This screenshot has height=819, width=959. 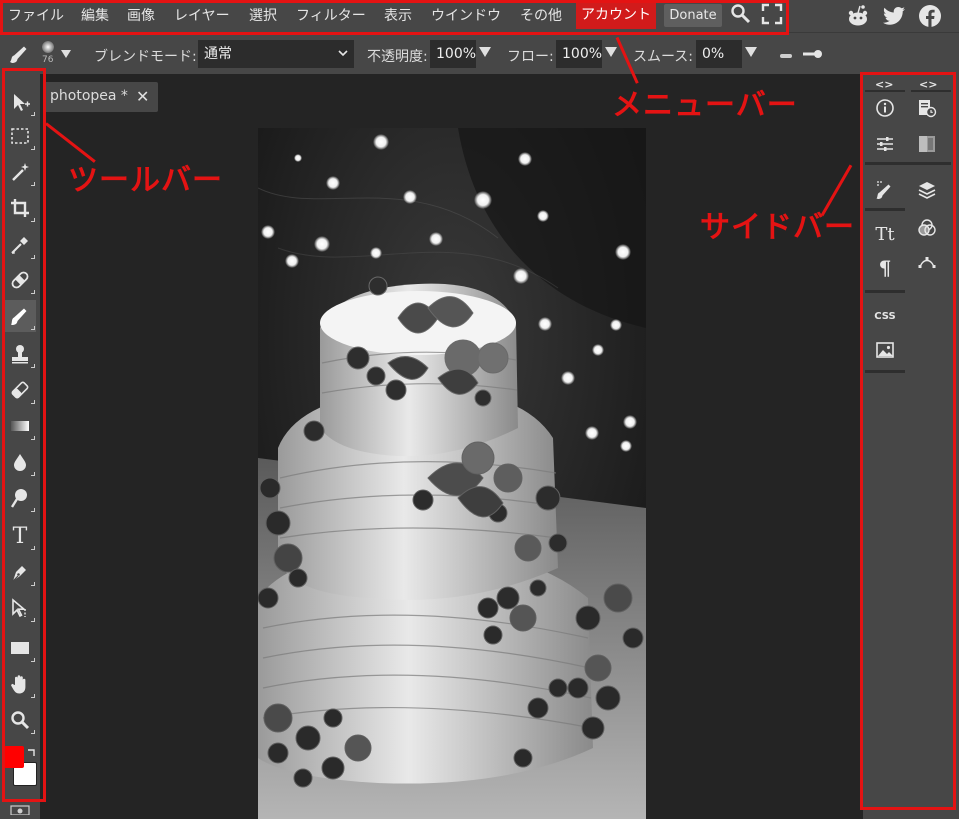 What do you see at coordinates (145, 180) in the screenshot?
I see `toolbar-annotation-label: ツールバー` at bounding box center [145, 180].